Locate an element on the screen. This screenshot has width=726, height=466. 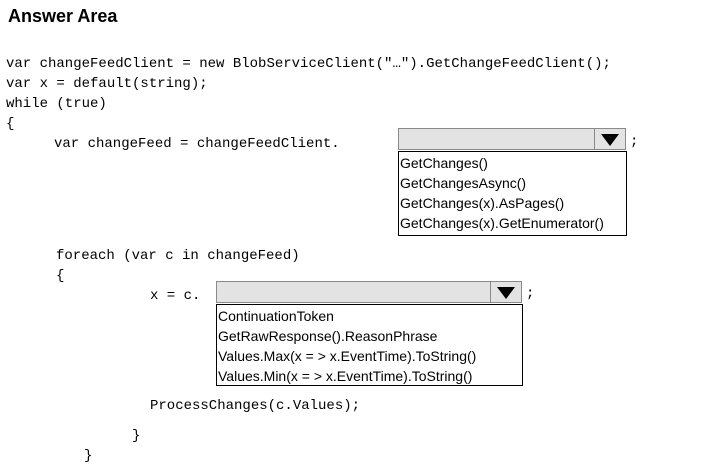
option-continuation-token: ContinuationToken is located at coordinates (370, 316).